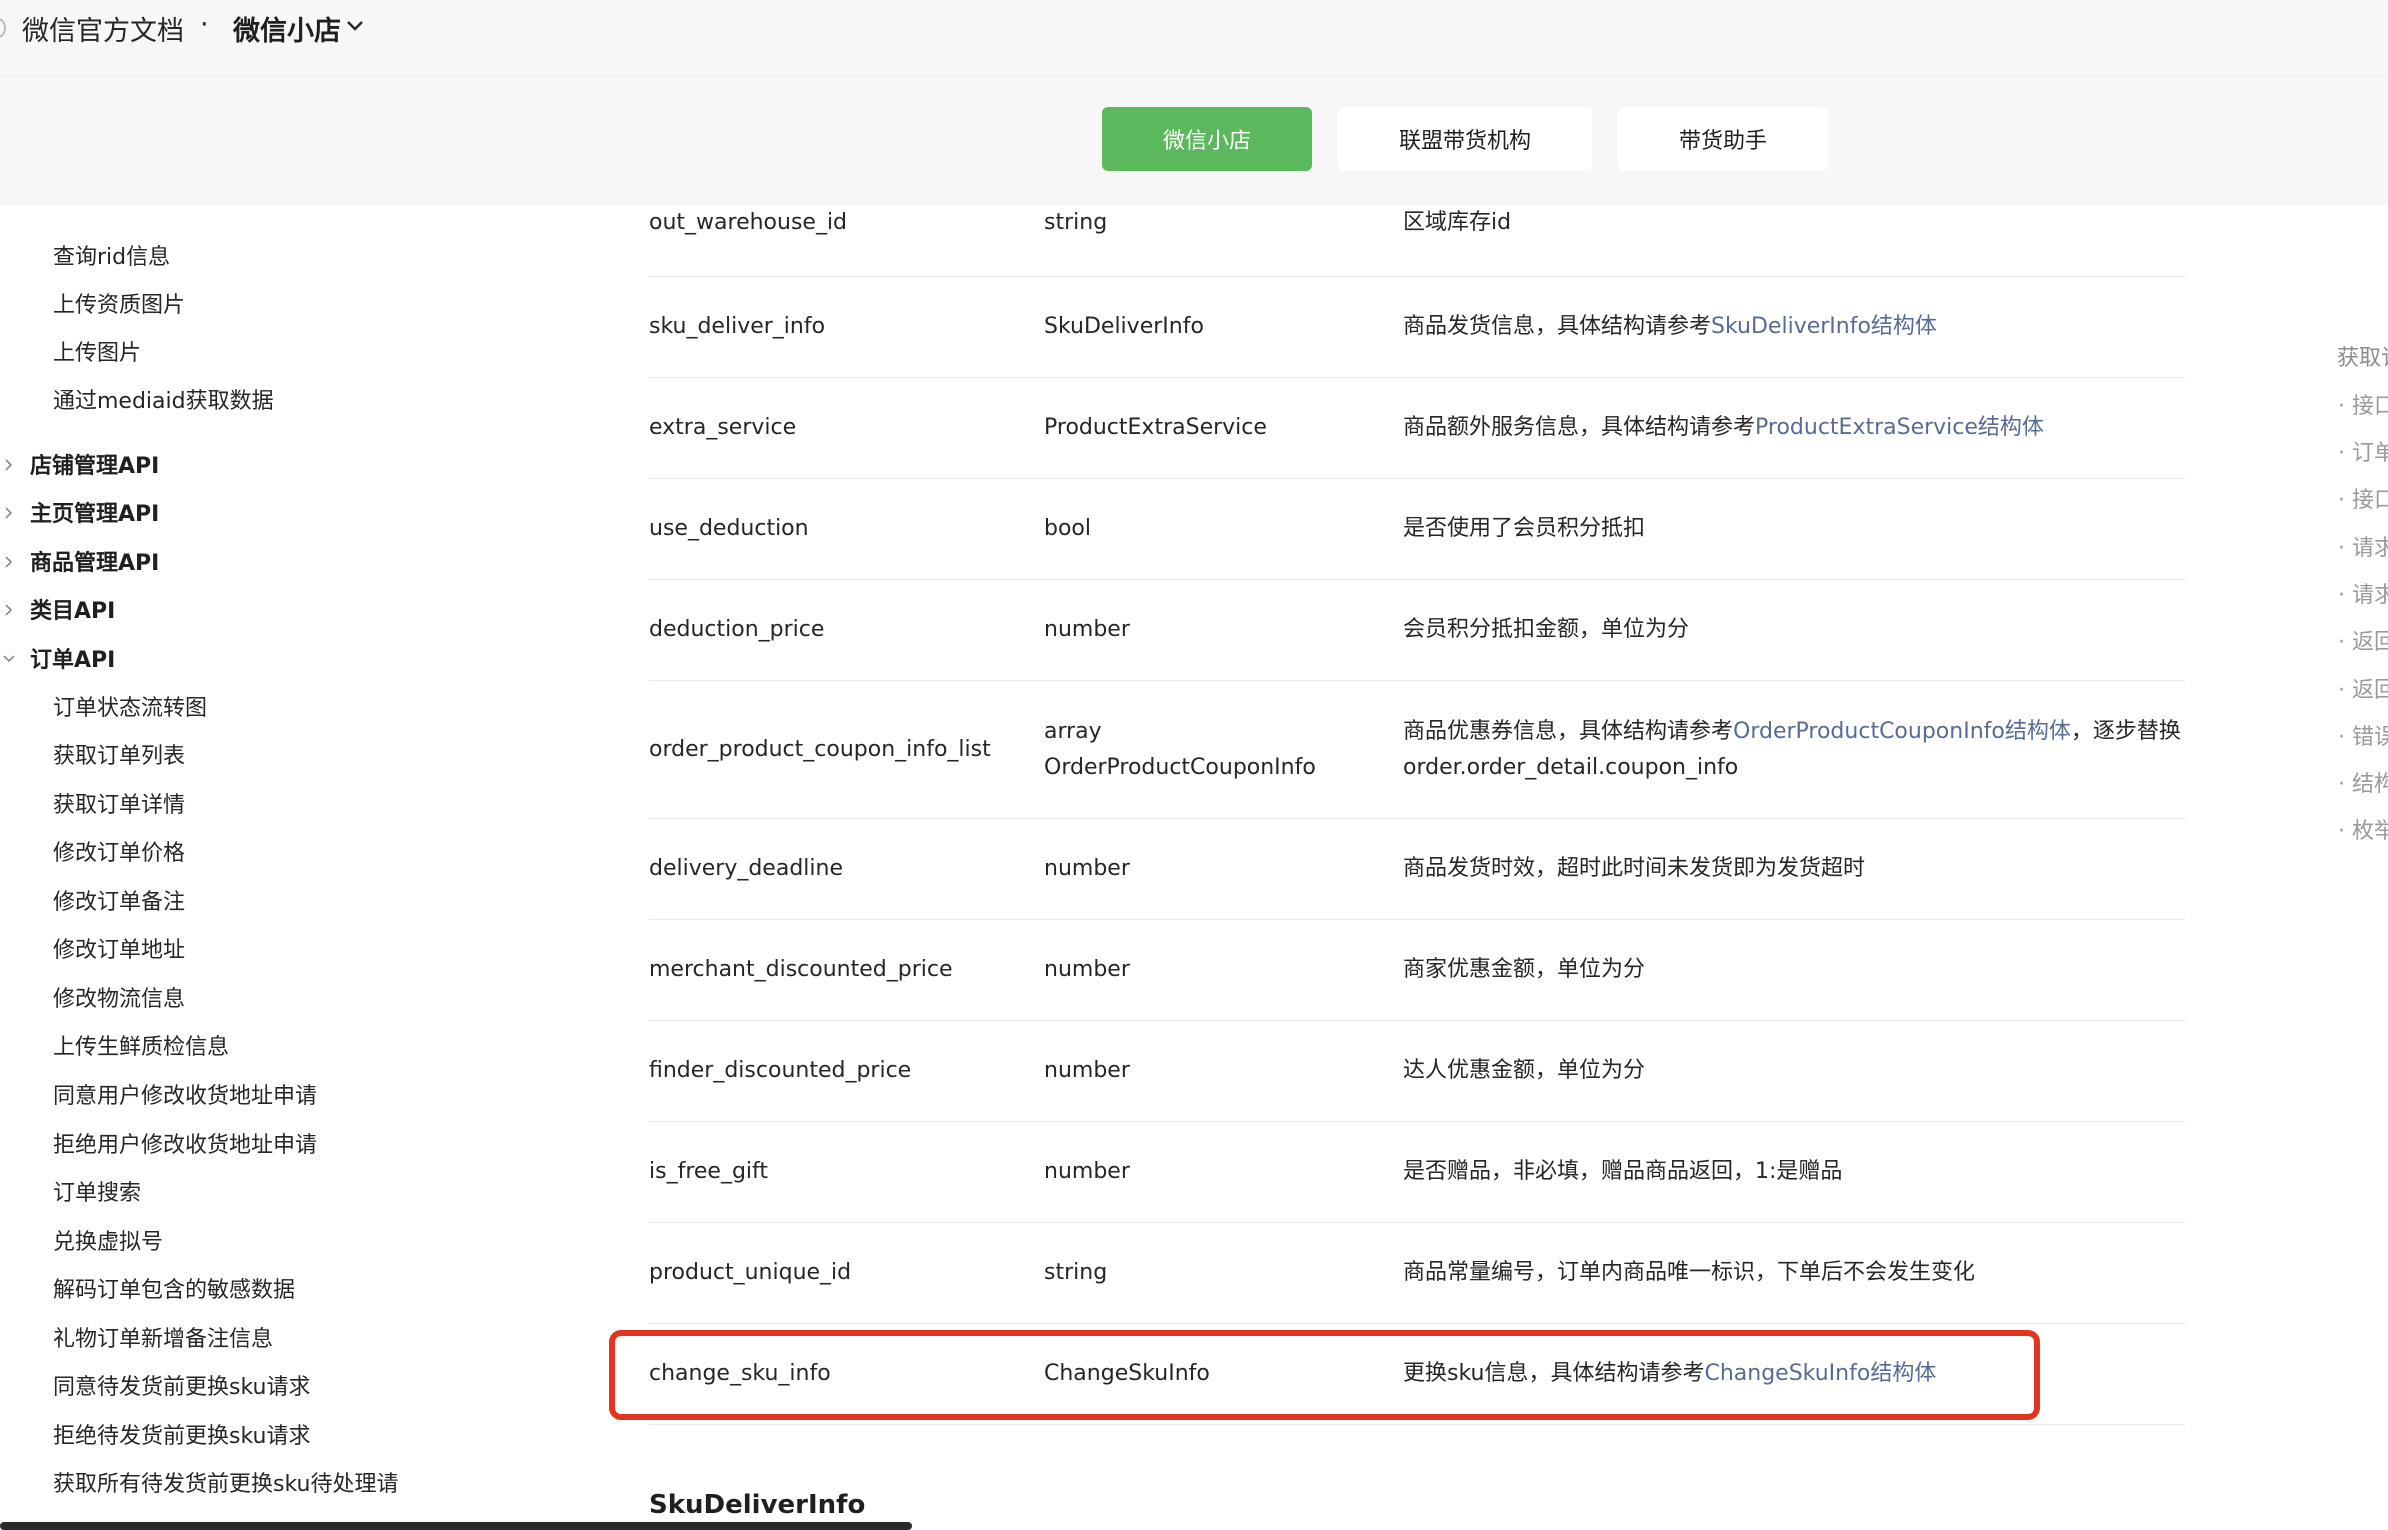 The height and width of the screenshot is (1530, 2388). I want to click on sidebar-group-store: 店铺管理API, so click(94, 464).